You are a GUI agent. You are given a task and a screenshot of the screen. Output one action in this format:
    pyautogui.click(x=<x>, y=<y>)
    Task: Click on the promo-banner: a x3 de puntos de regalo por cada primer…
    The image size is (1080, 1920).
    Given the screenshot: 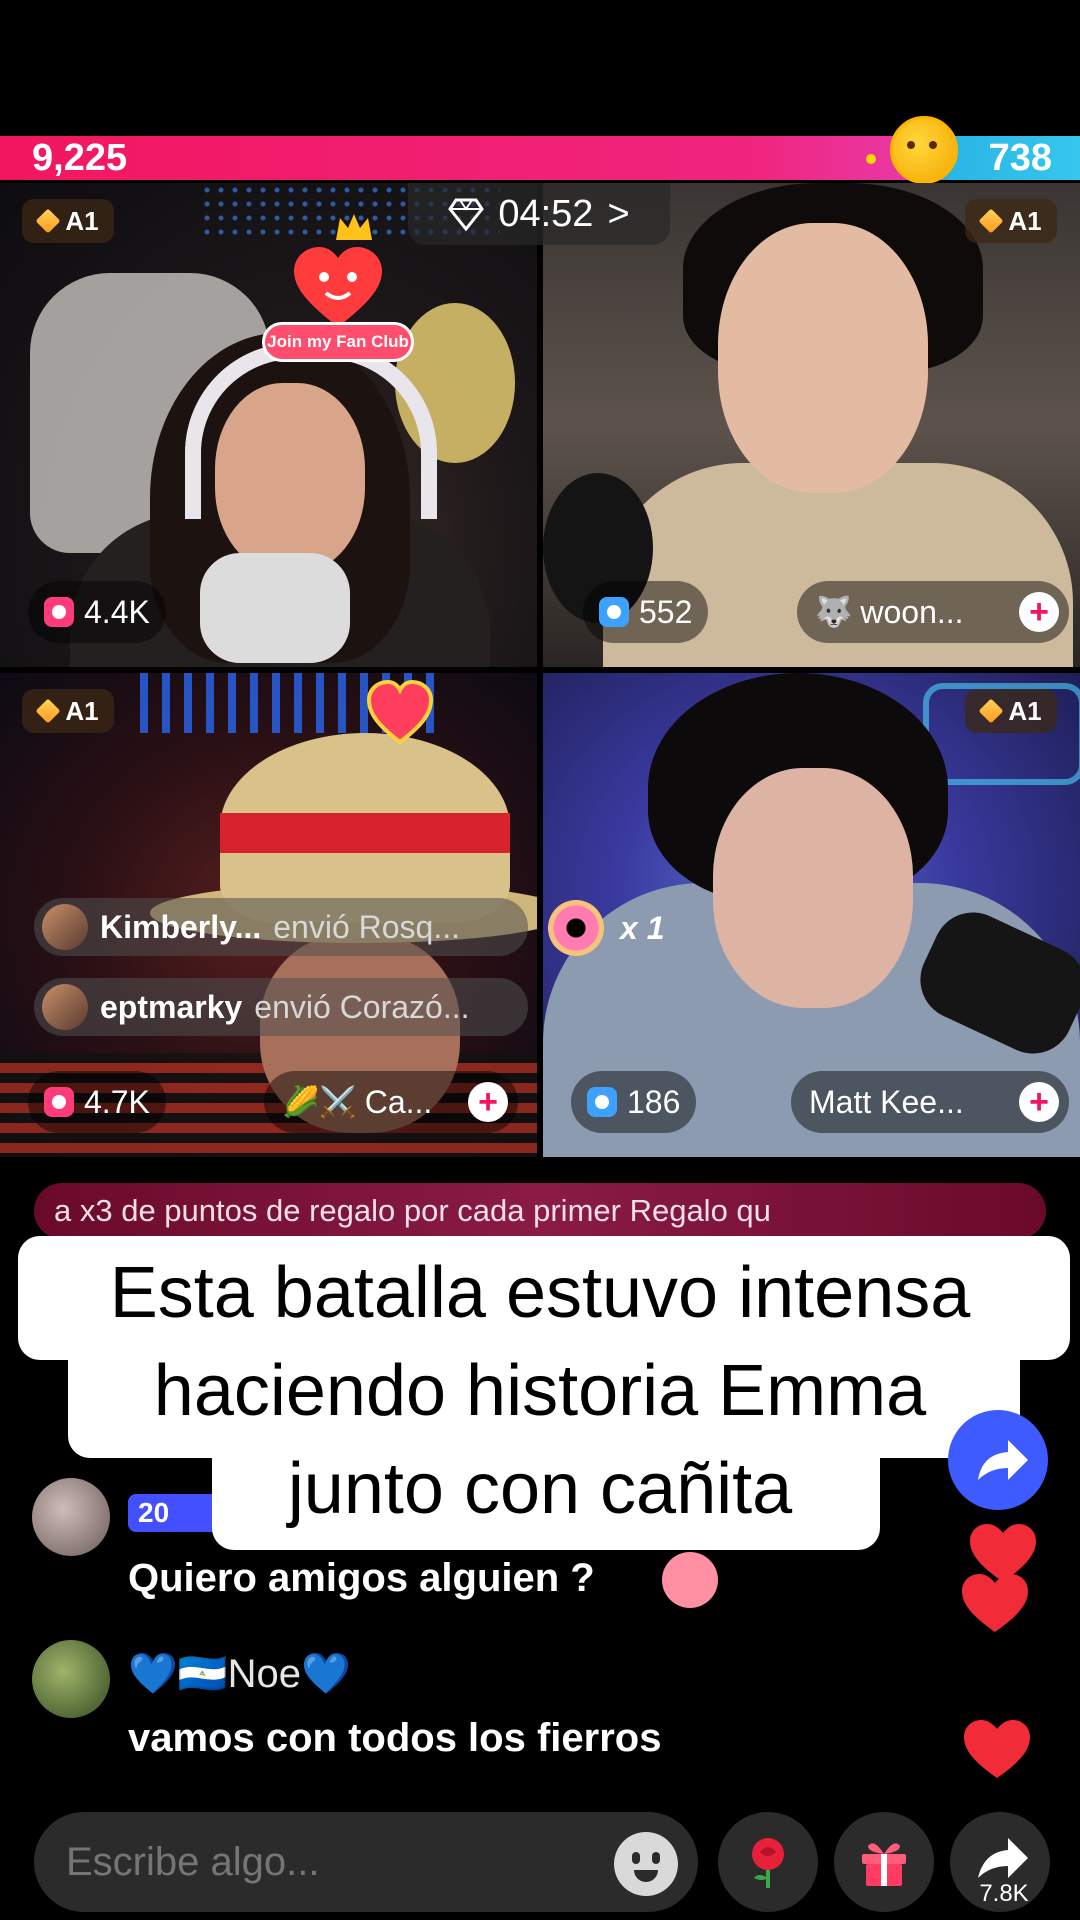 What is the action you would take?
    pyautogui.click(x=540, y=1211)
    